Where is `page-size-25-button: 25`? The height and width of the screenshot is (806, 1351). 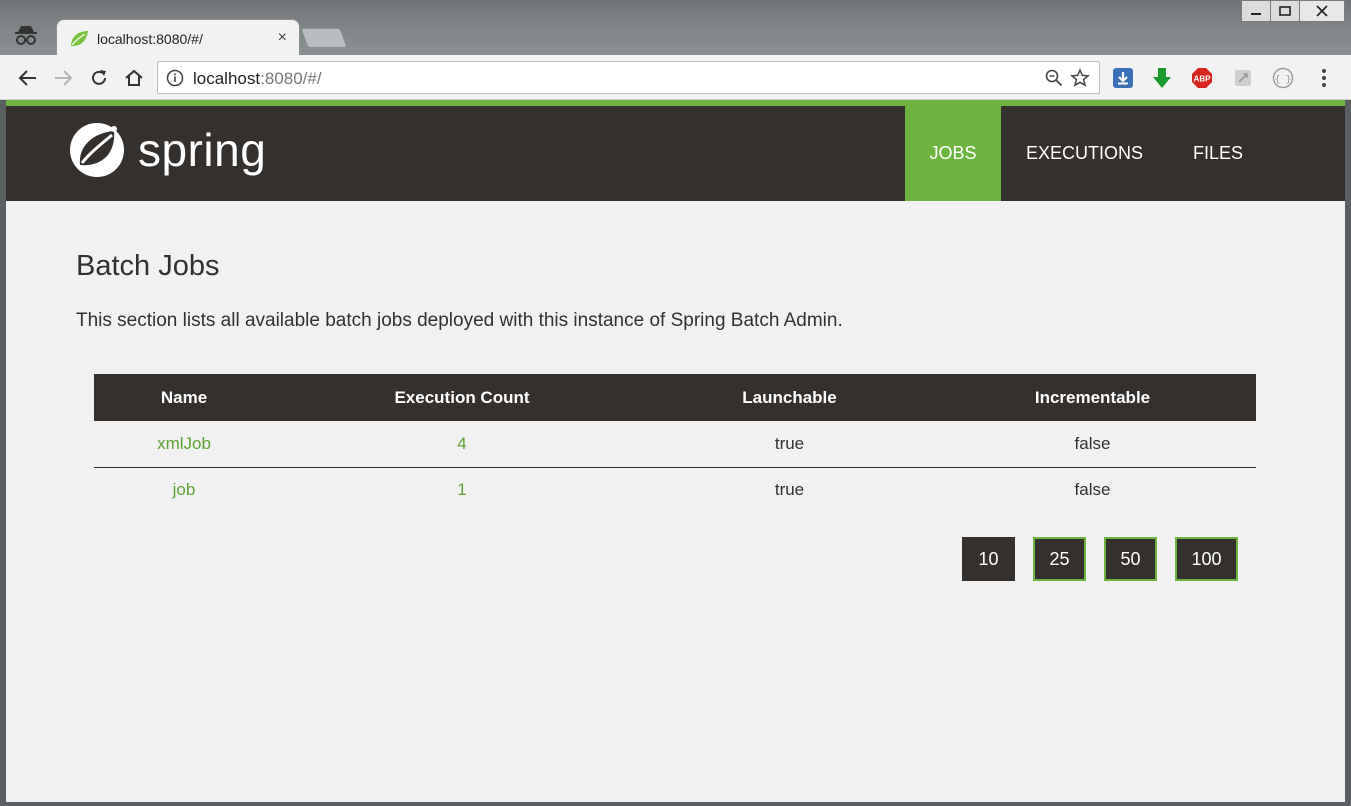 page-size-25-button: 25 is located at coordinates (1059, 559).